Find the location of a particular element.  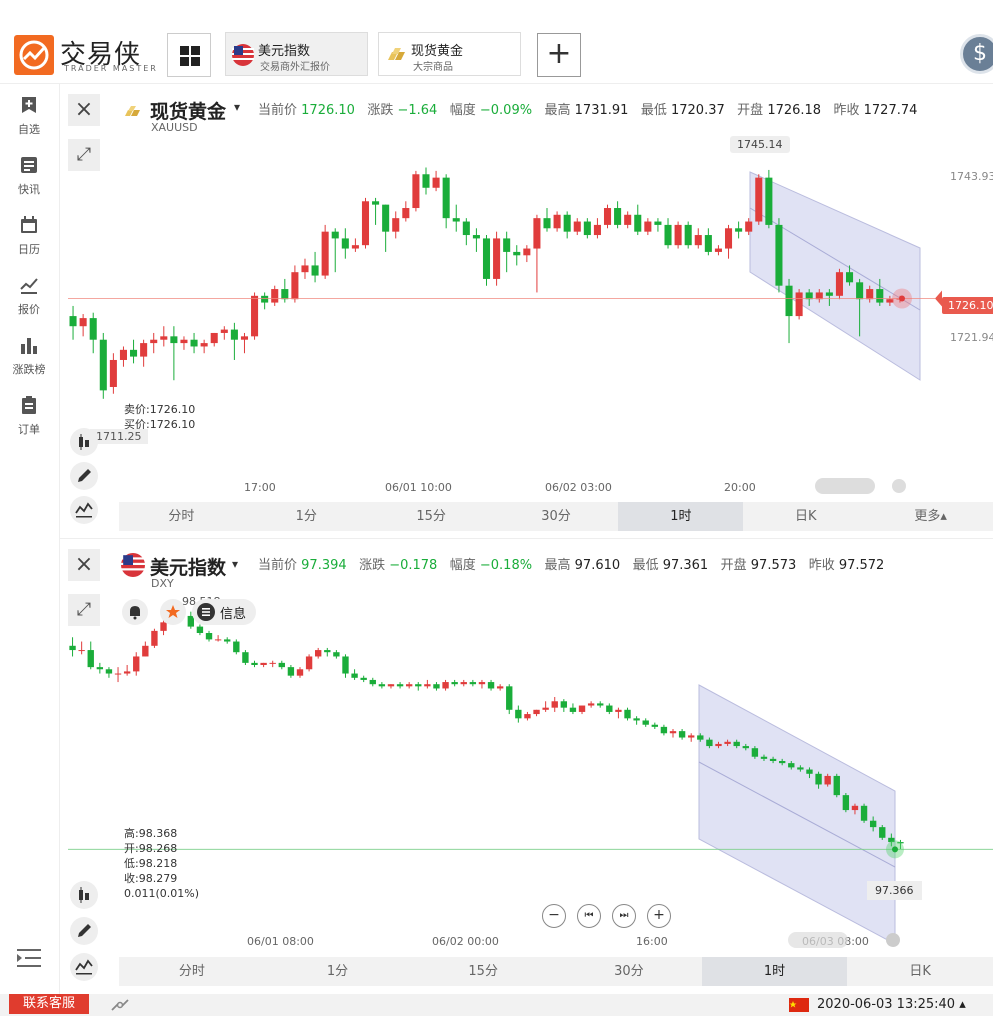

info-button: 信息 is located at coordinates (224, 612).